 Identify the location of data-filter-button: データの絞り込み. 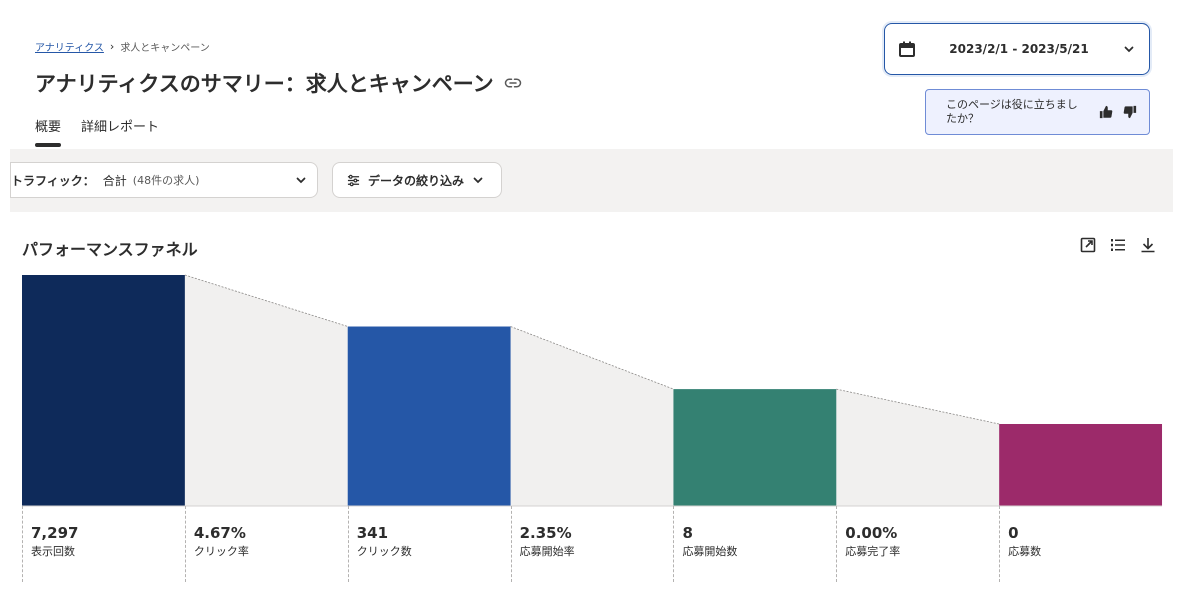
(417, 180).